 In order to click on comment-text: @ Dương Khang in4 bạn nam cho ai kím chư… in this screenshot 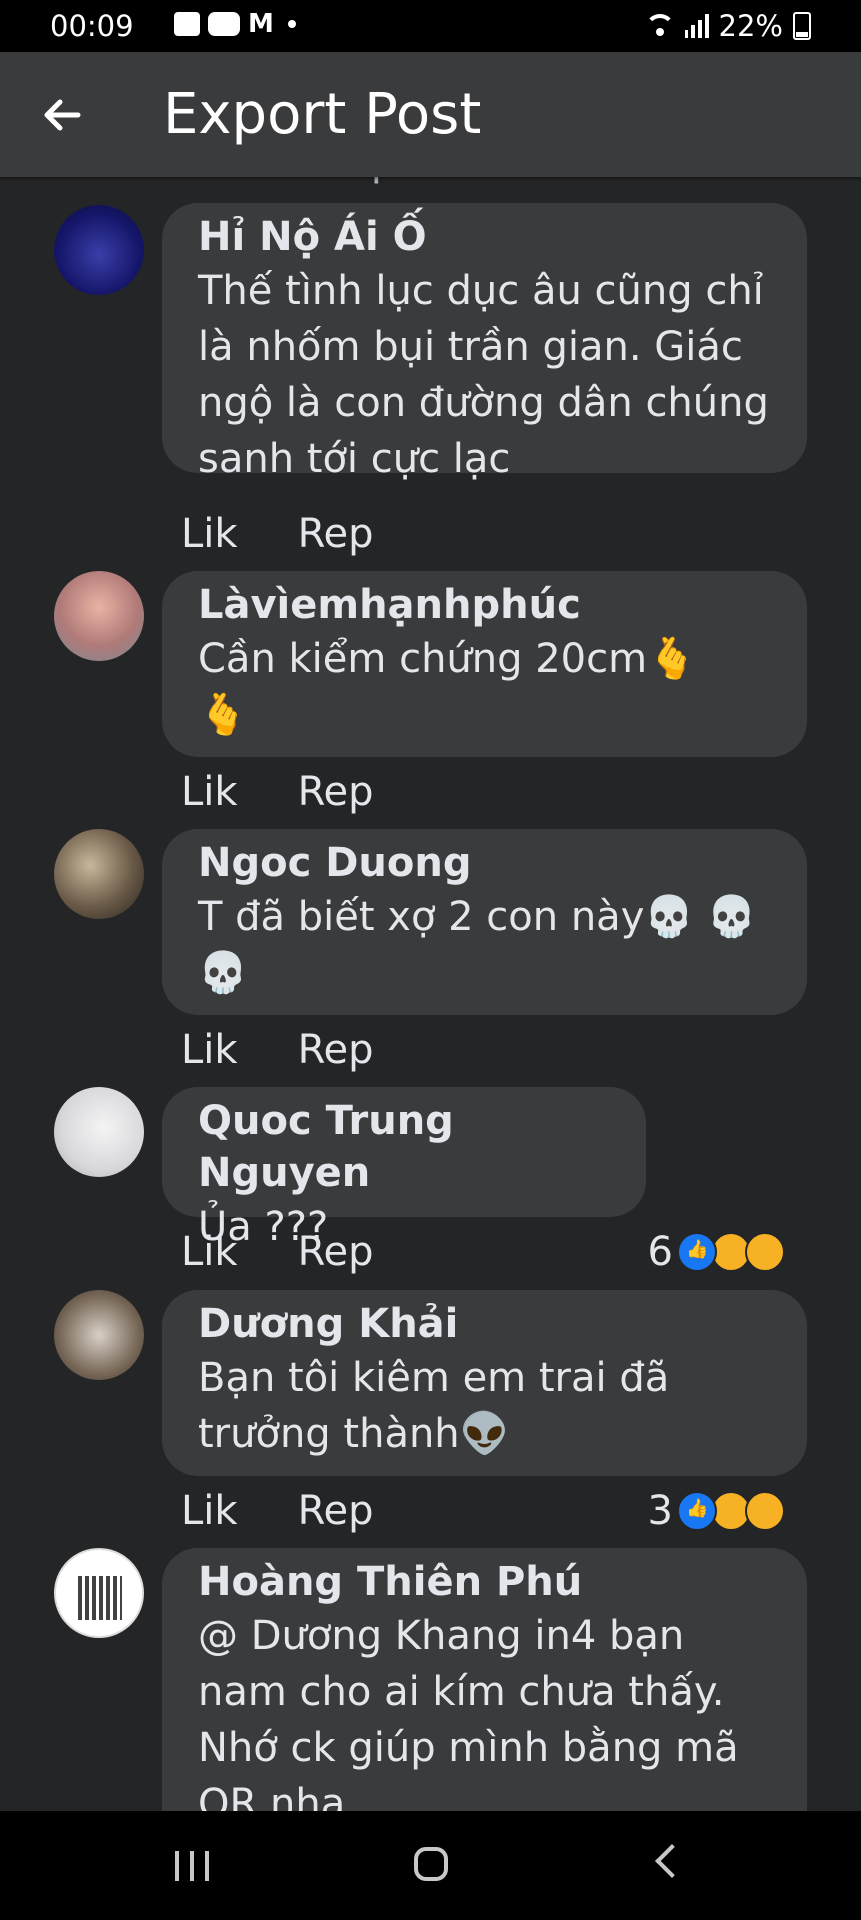, I will do `click(468, 1712)`.